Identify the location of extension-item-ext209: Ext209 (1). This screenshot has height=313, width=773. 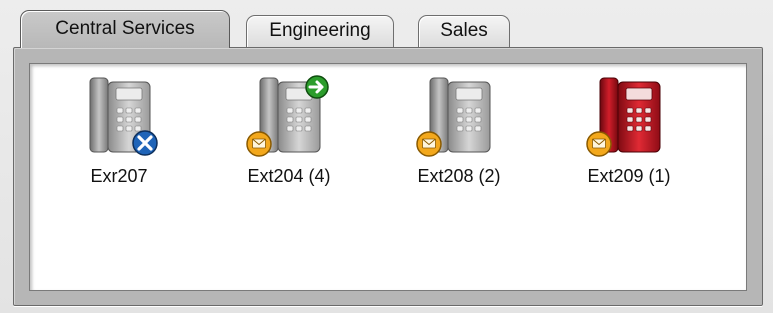
(629, 133).